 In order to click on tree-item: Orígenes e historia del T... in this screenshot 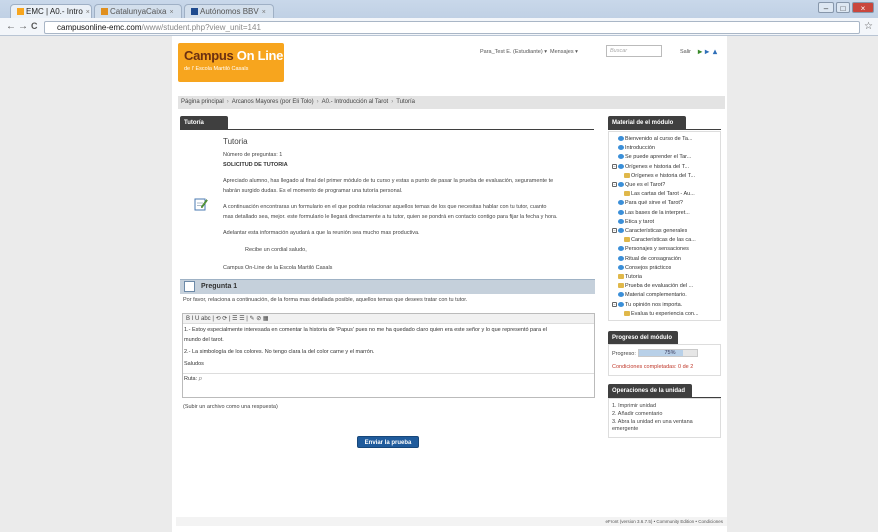, I will do `click(659, 176)`.